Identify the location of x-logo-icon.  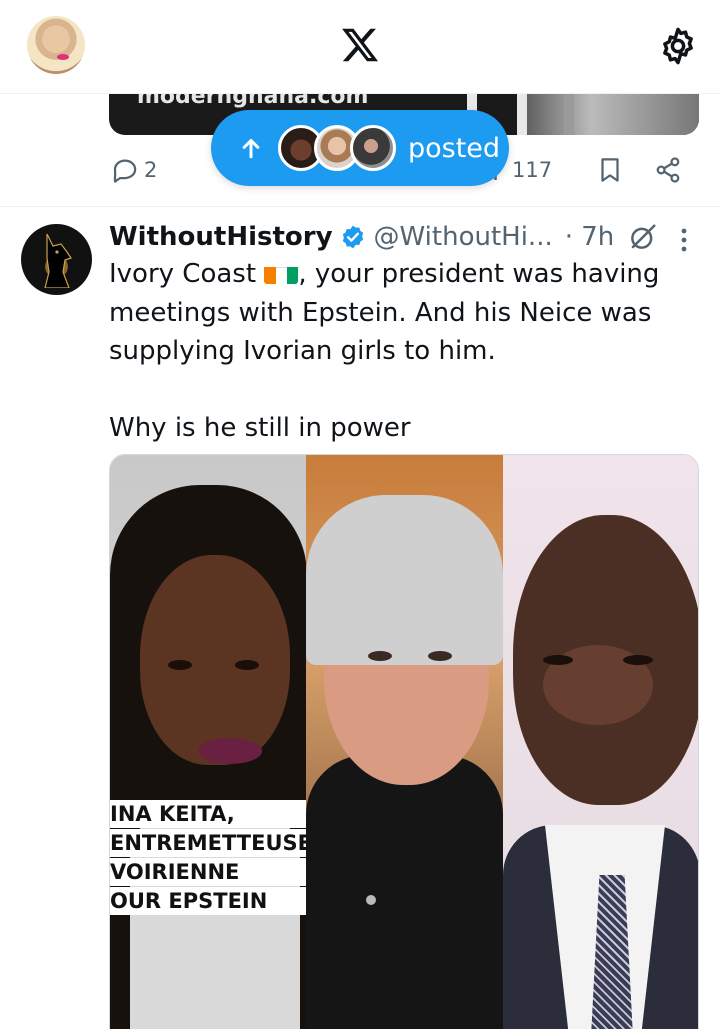
(360, 45).